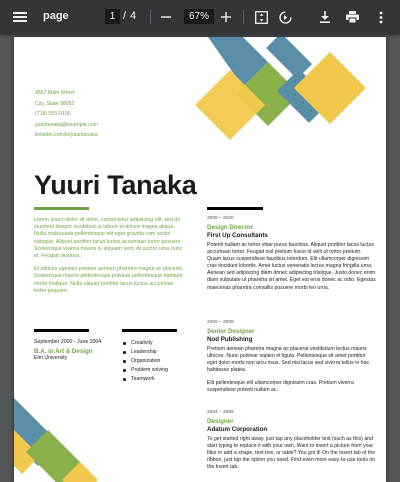  Describe the element at coordinates (53, 114) in the screenshot. I see `contact-phone: (718) 555-0100` at that location.